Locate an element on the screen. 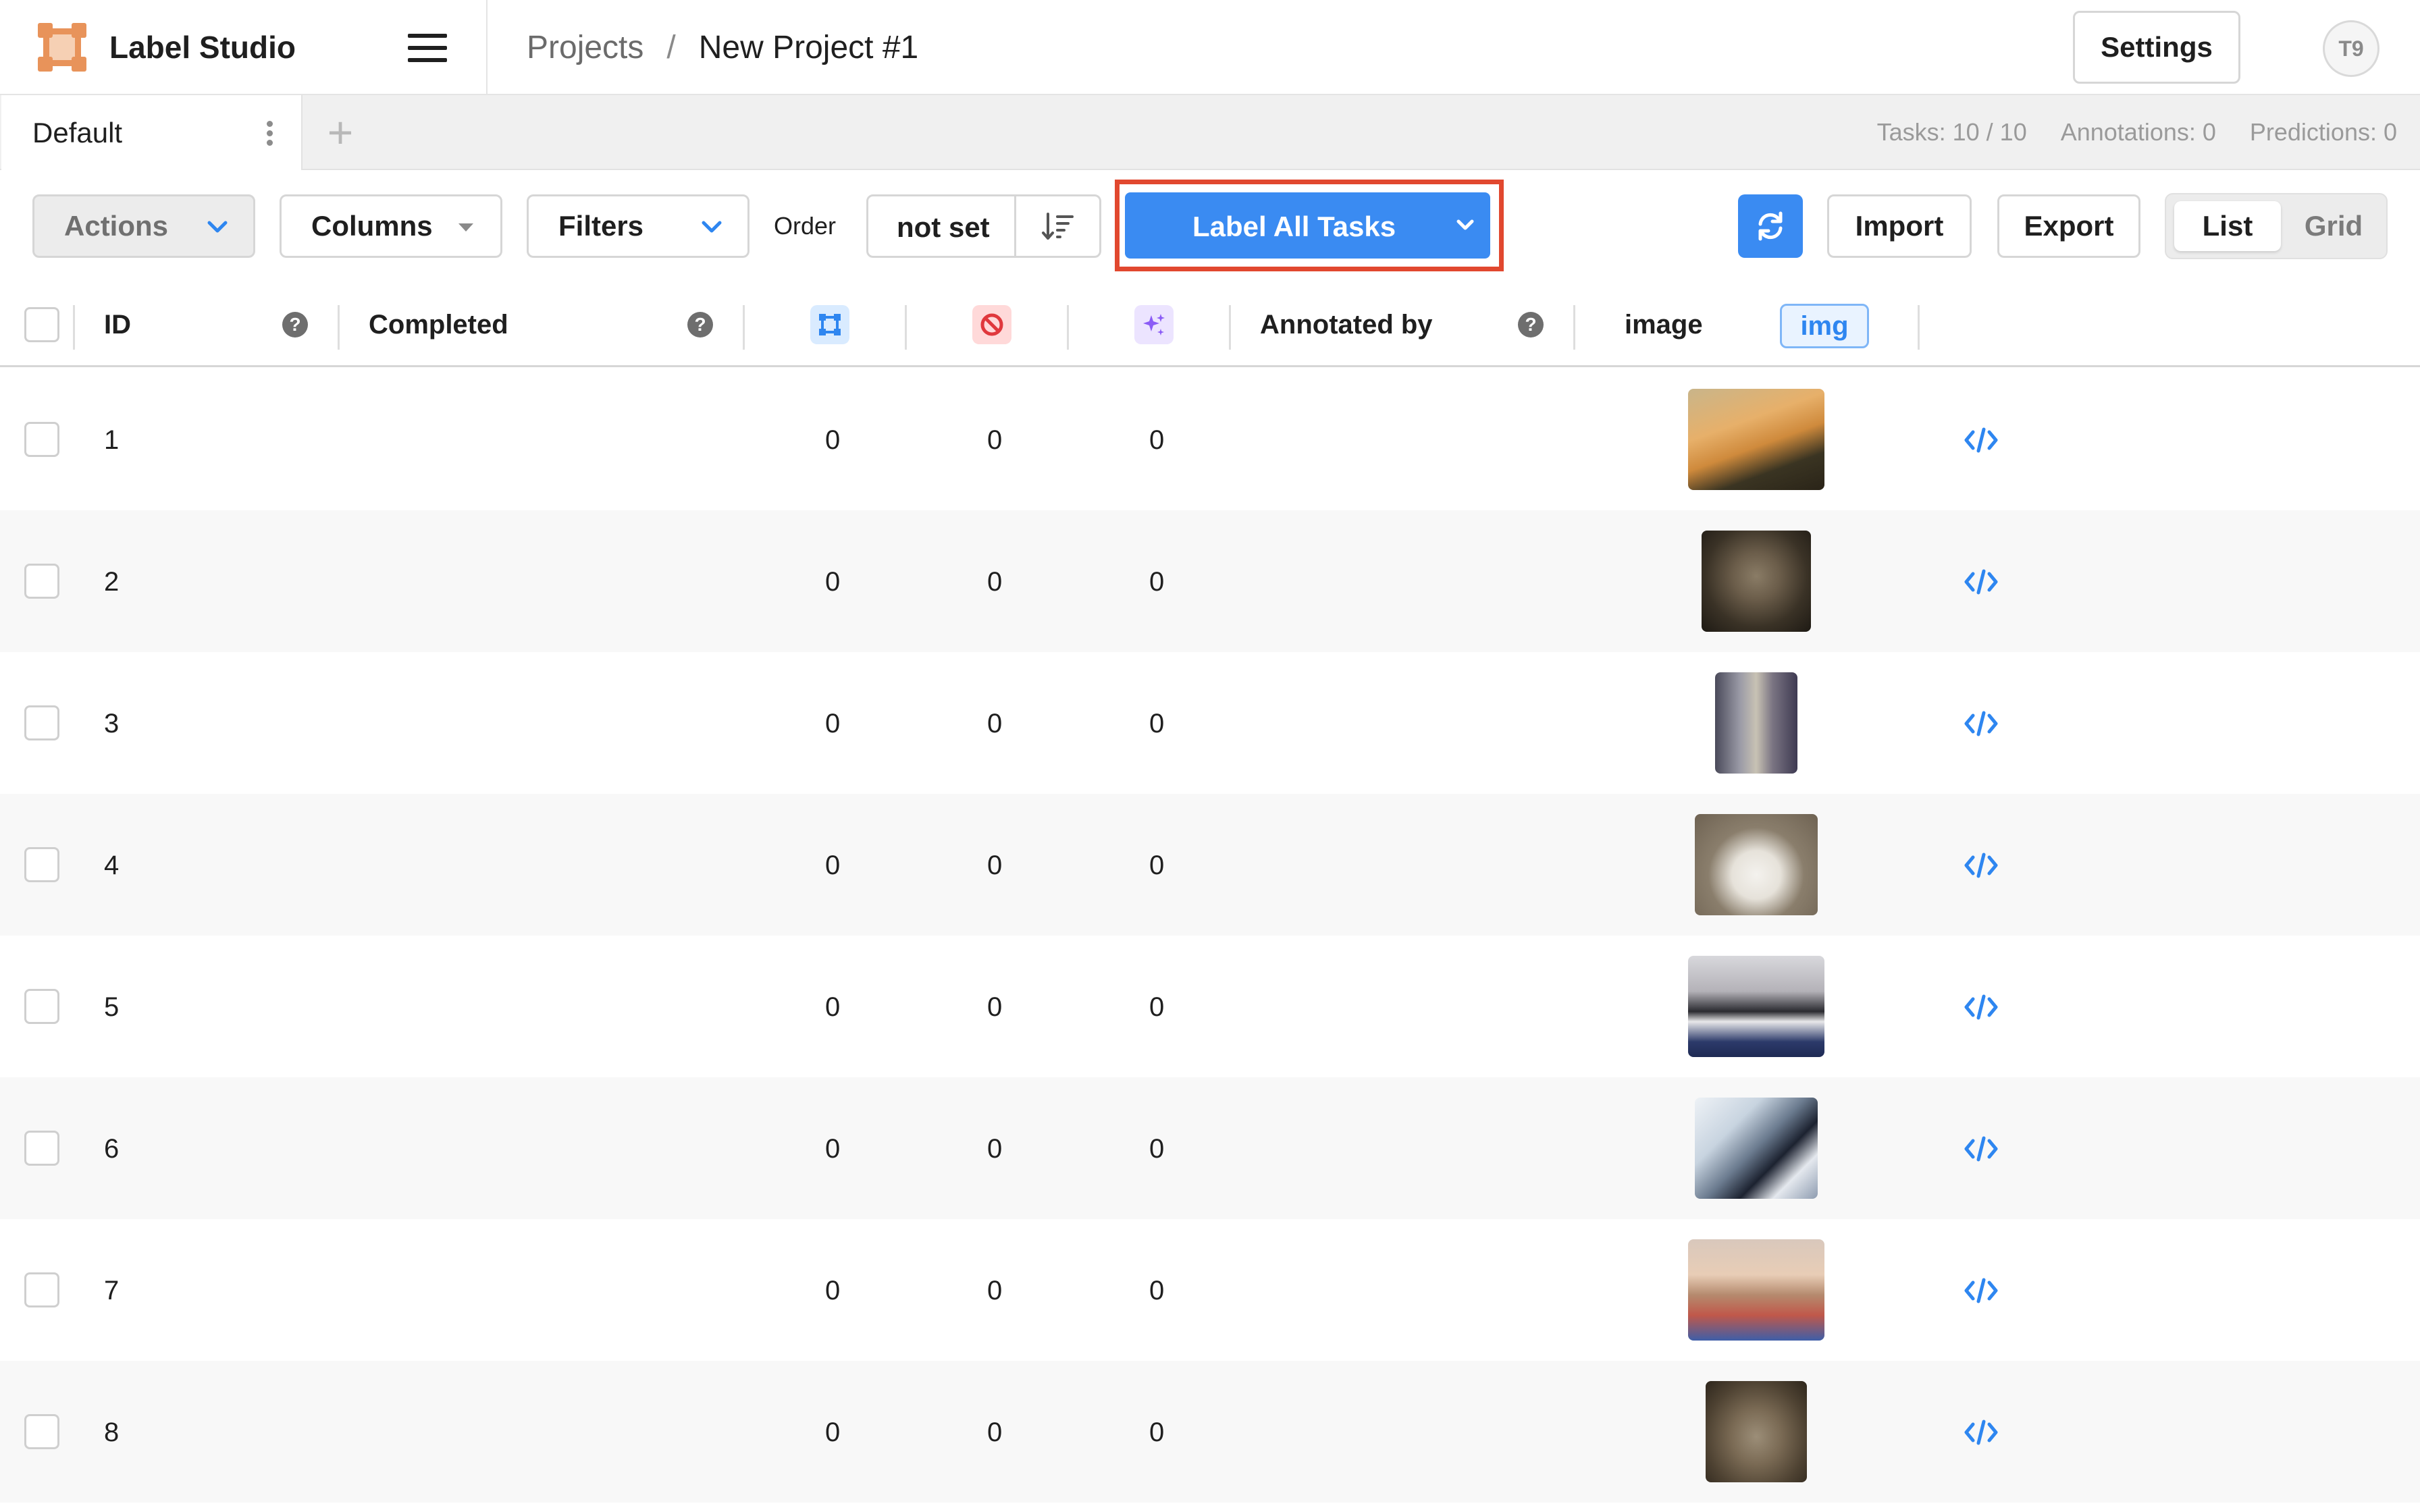 The image size is (2420, 1512). export-button: Export is located at coordinates (2068, 226).